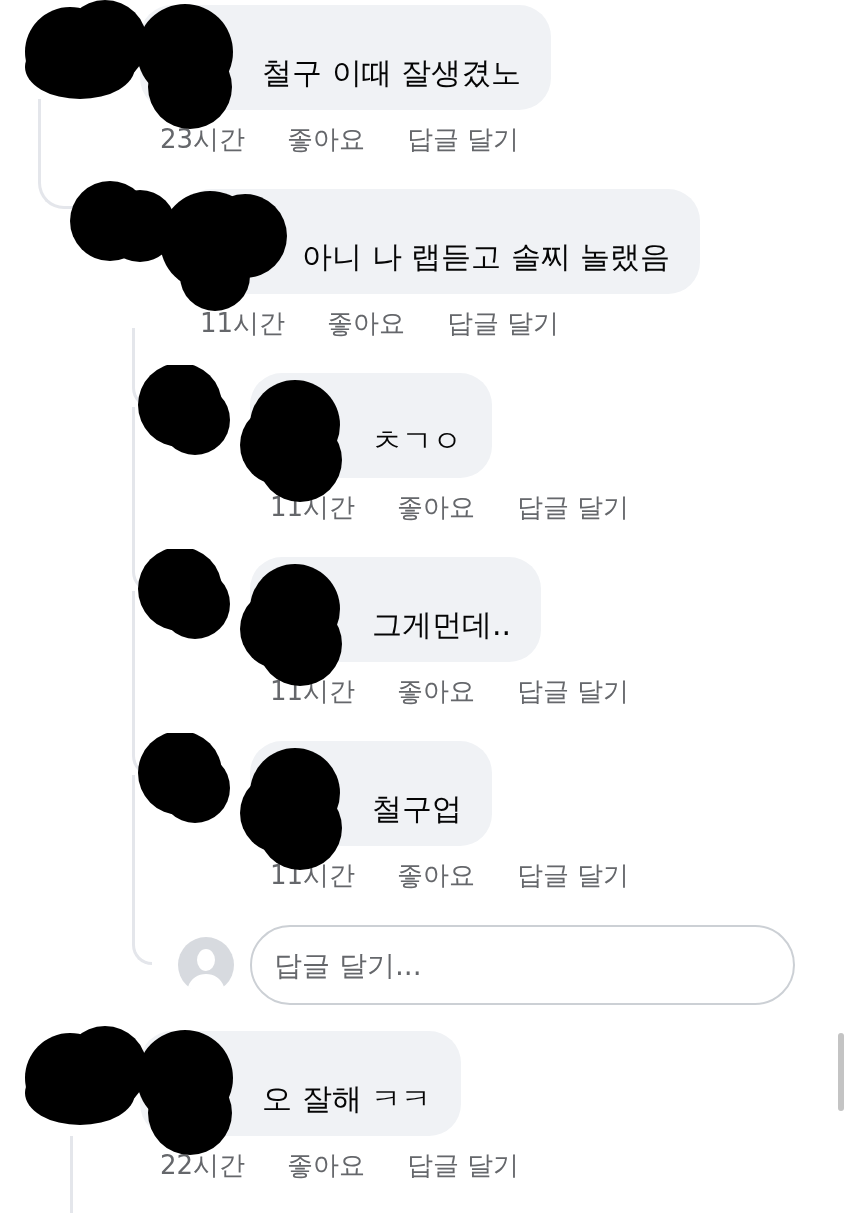 The image size is (850, 1213). I want to click on scrollbar, so click(841, 1072).